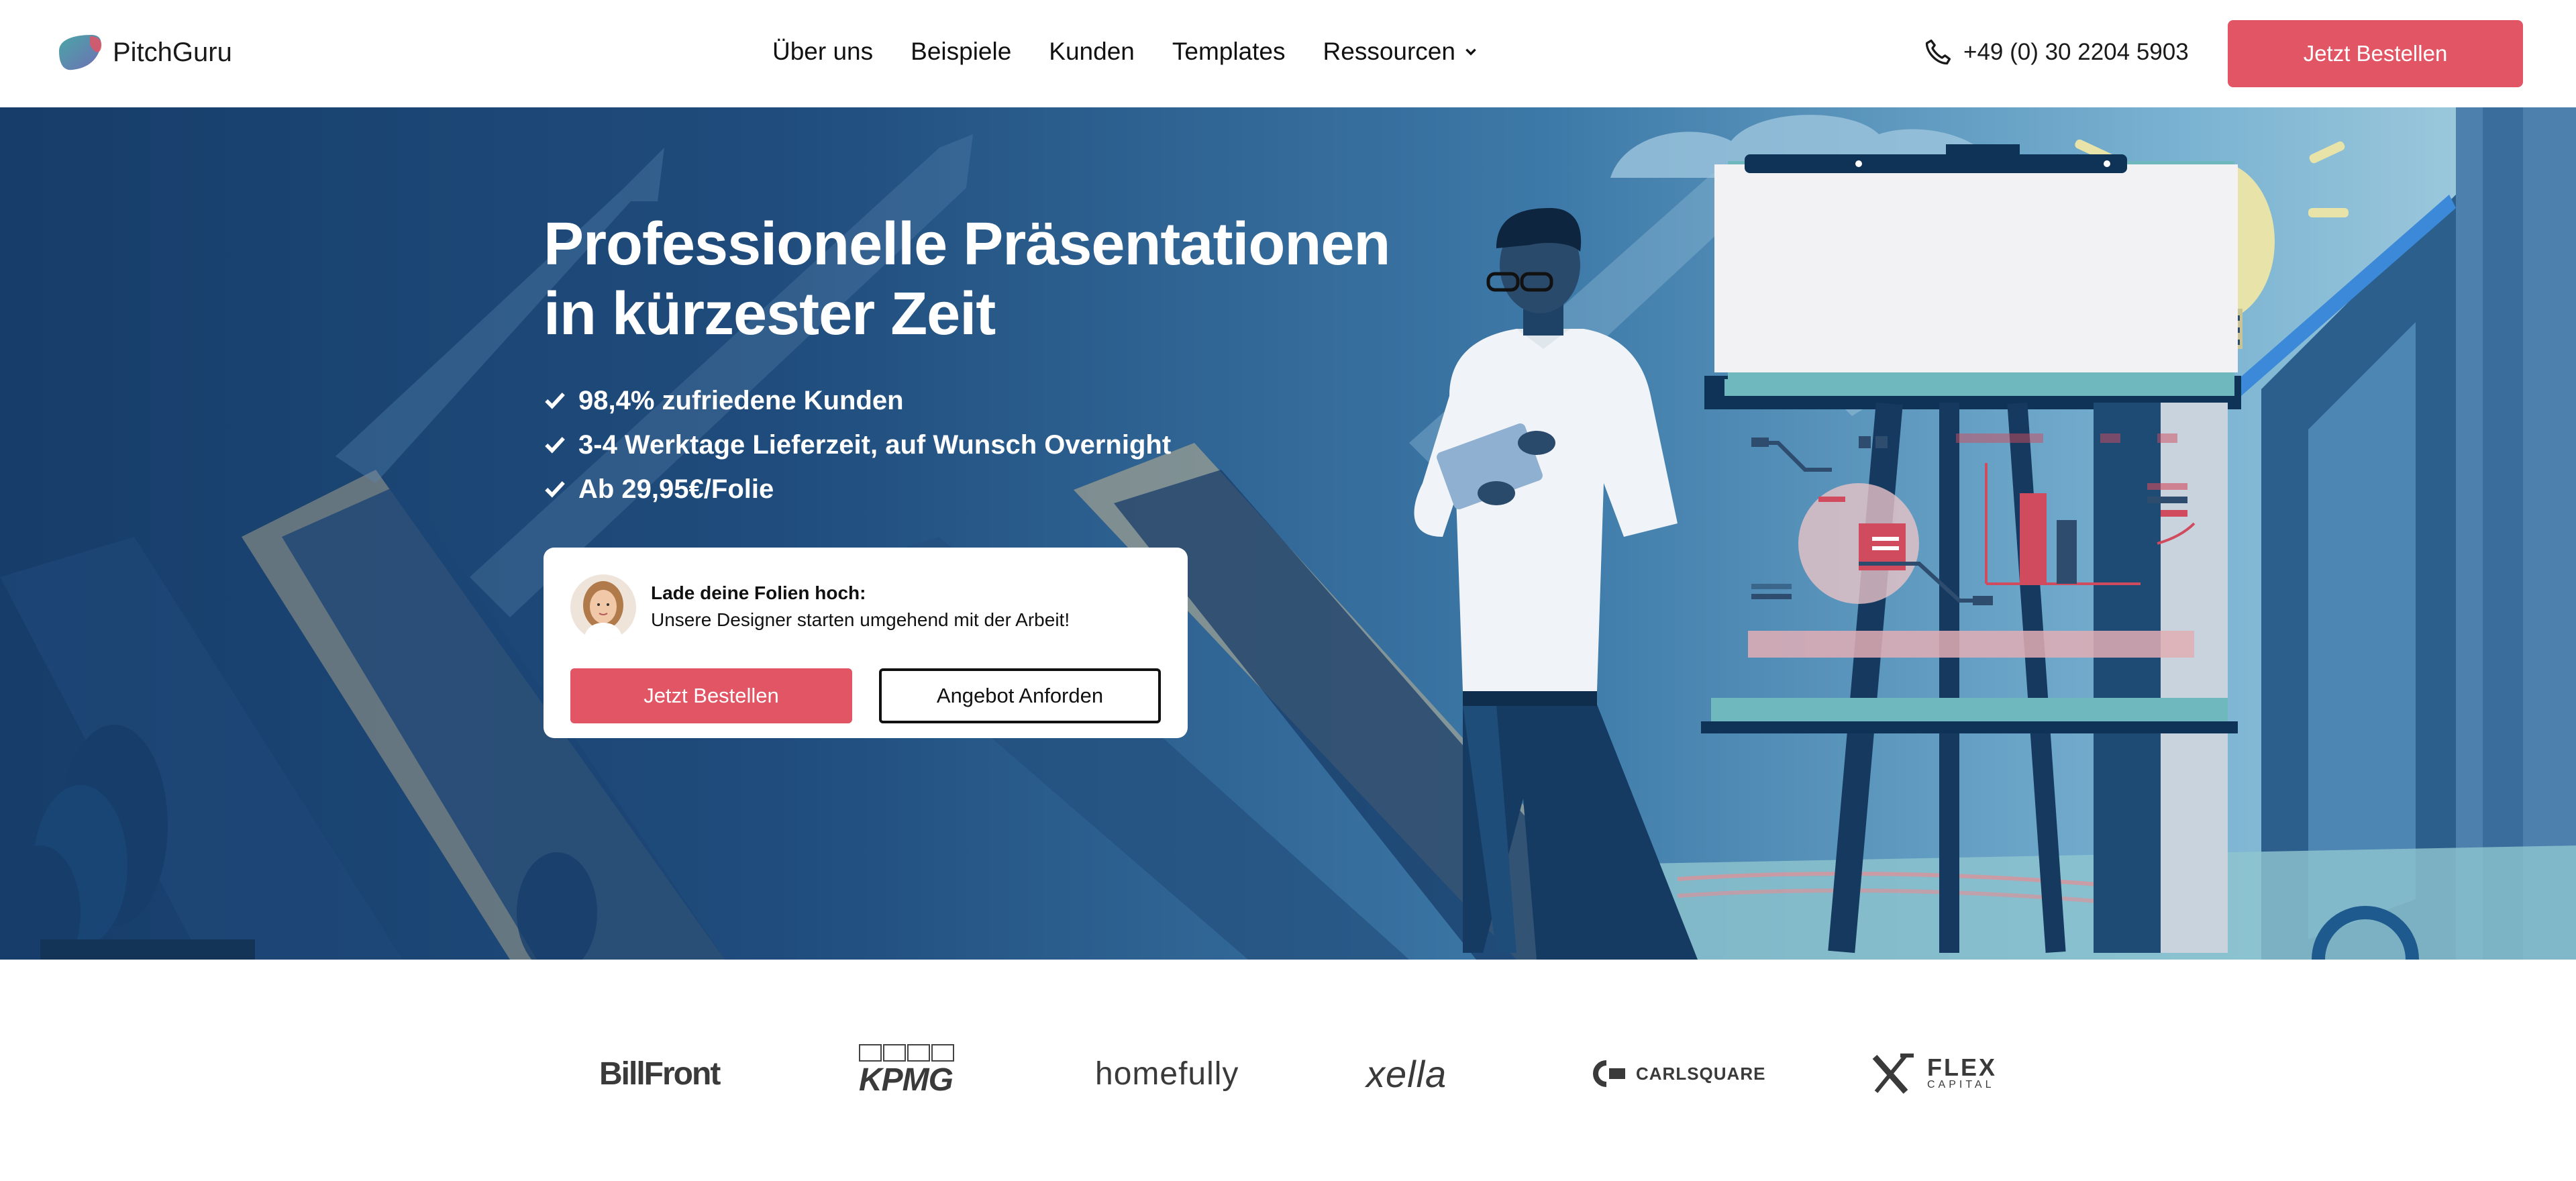 The height and width of the screenshot is (1181, 2576). I want to click on logo-icon, so click(80, 53).